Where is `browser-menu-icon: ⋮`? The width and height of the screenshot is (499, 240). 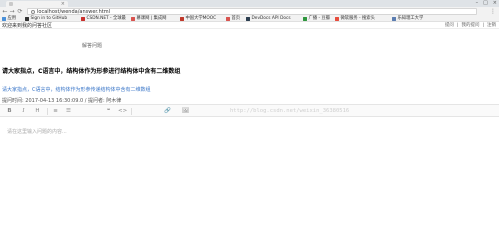 browser-menu-icon: ⋮ is located at coordinates (493, 11).